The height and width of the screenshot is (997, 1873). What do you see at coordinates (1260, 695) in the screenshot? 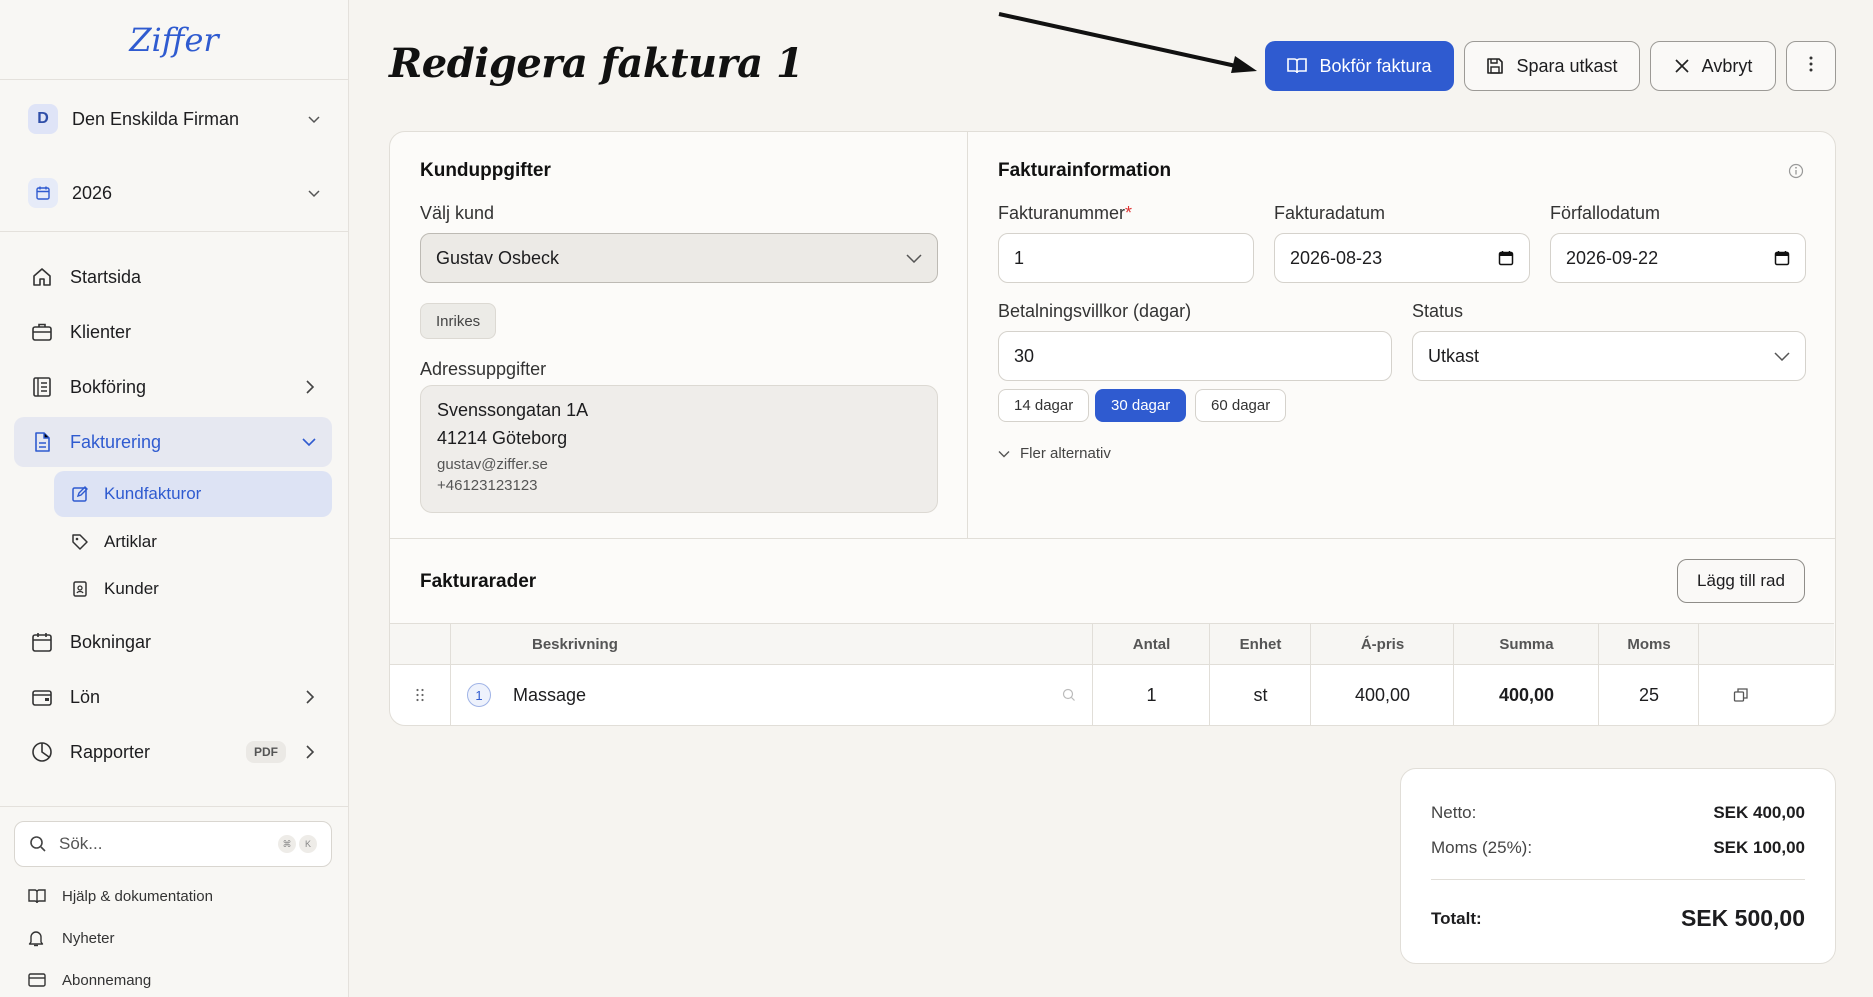
I see `row-unit-cell: st` at bounding box center [1260, 695].